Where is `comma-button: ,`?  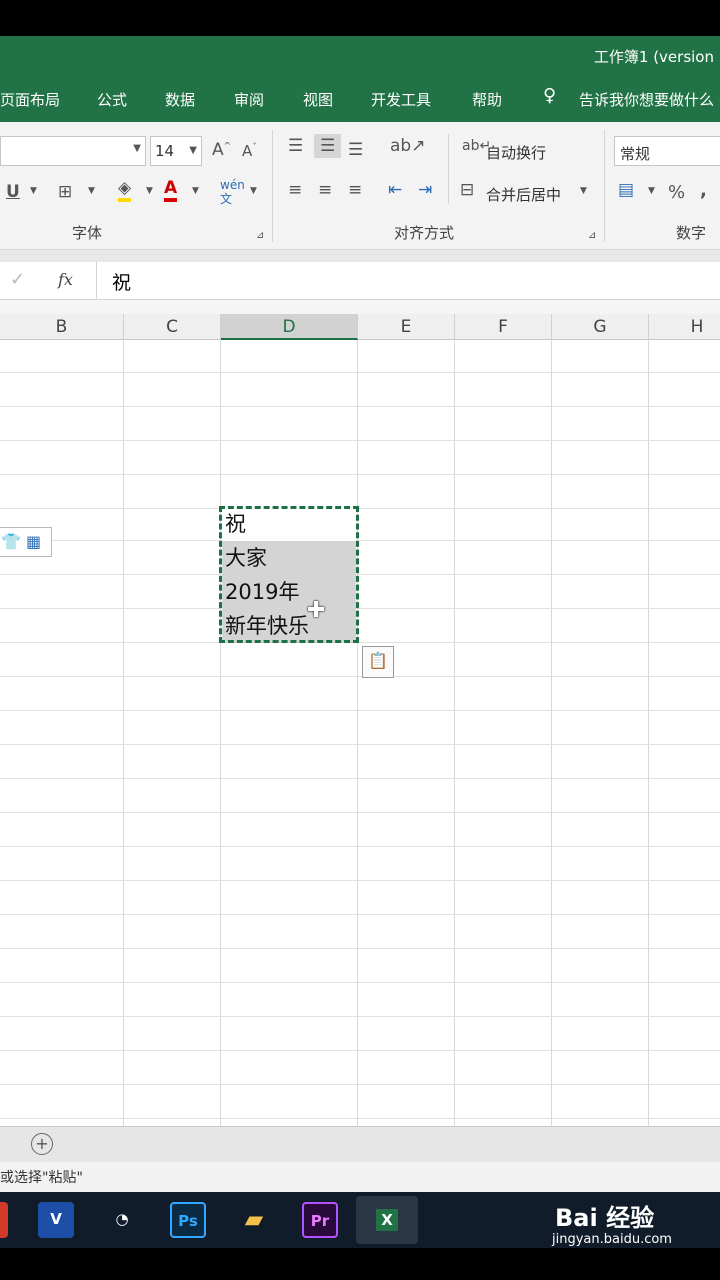
comma-button: , is located at coordinates (703, 190).